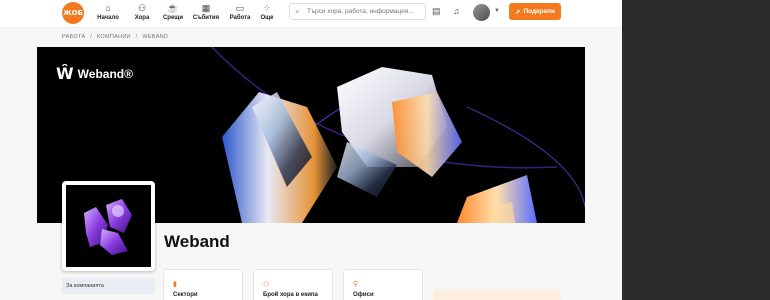 The width and height of the screenshot is (770, 300). I want to click on nav-item-home: ⌂ Начало, so click(108, 12).